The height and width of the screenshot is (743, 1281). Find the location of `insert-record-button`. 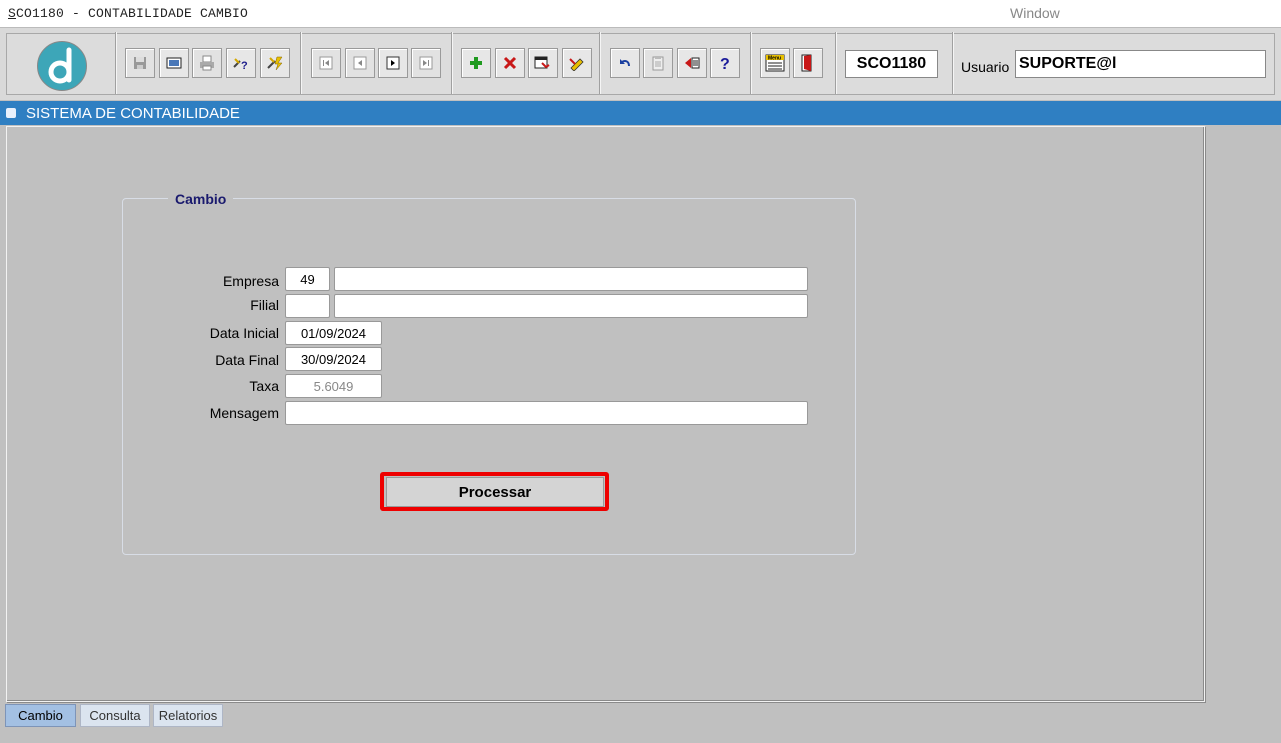

insert-record-button is located at coordinates (476, 63).